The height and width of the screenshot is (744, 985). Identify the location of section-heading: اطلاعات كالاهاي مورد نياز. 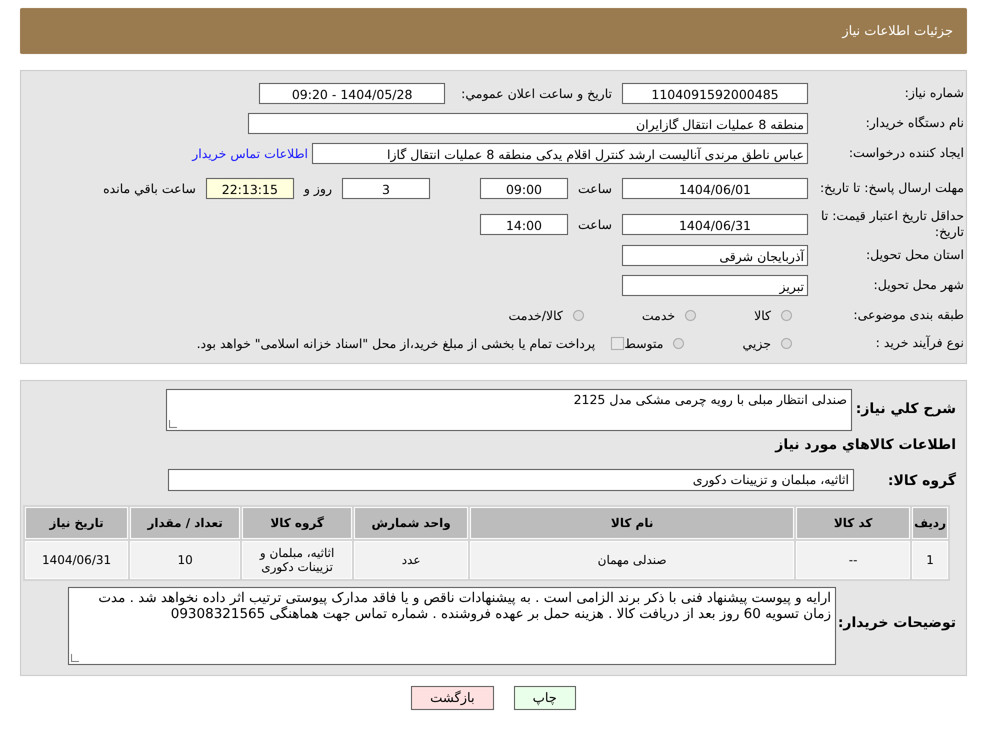
(865, 445).